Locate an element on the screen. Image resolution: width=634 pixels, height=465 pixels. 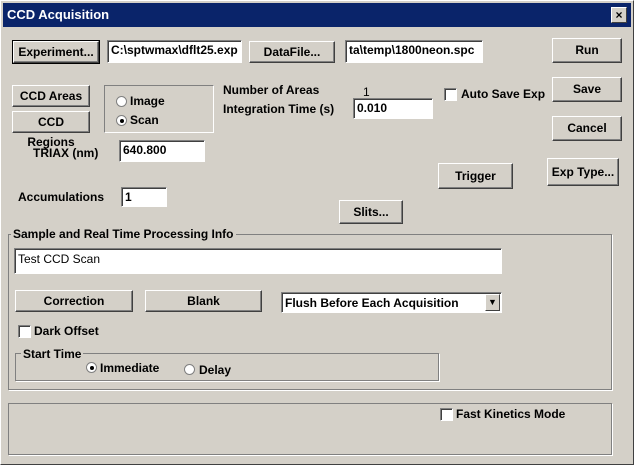
triax-label: TRIAX (nm) is located at coordinates (66, 153).